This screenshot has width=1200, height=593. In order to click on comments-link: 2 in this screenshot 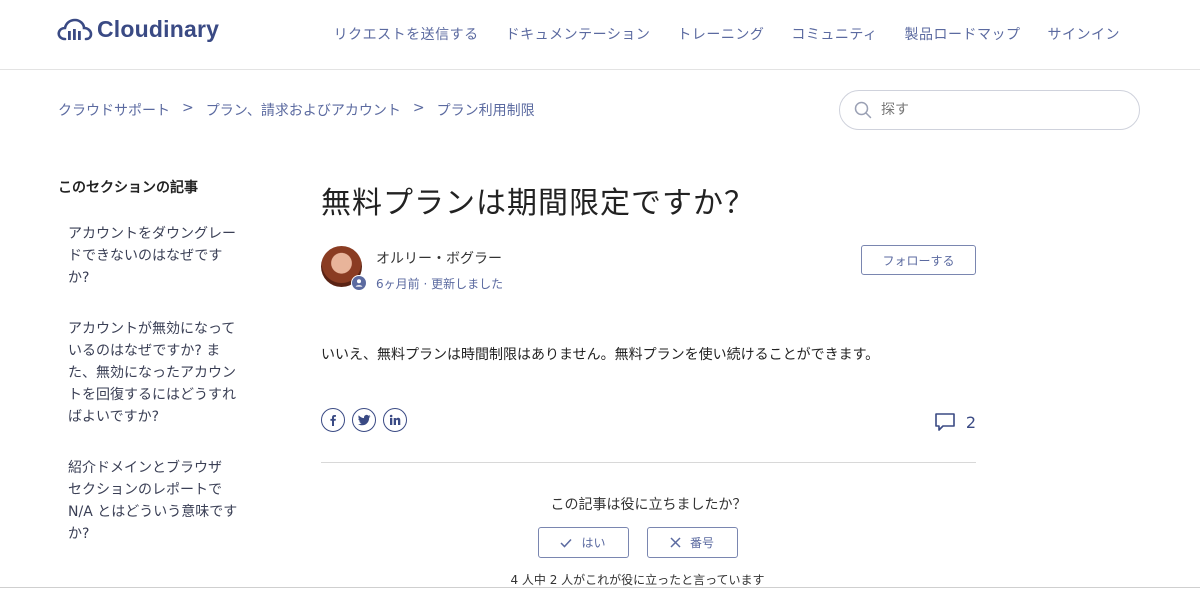, I will do `click(955, 422)`.